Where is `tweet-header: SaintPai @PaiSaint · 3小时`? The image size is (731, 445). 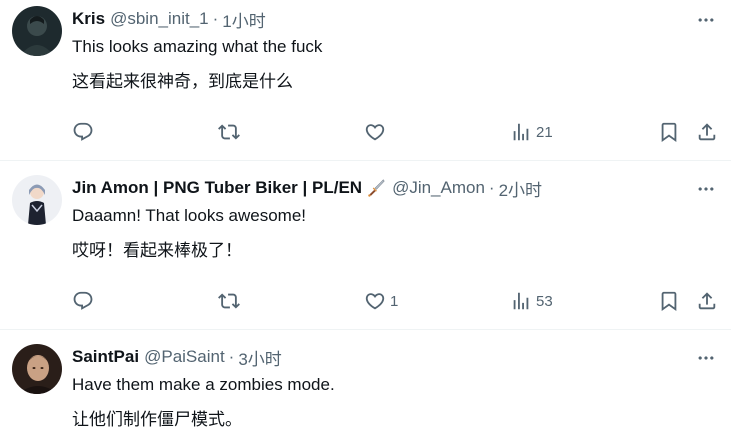 tweet-header: SaintPai @PaiSaint · 3小时 is located at coordinates (177, 357).